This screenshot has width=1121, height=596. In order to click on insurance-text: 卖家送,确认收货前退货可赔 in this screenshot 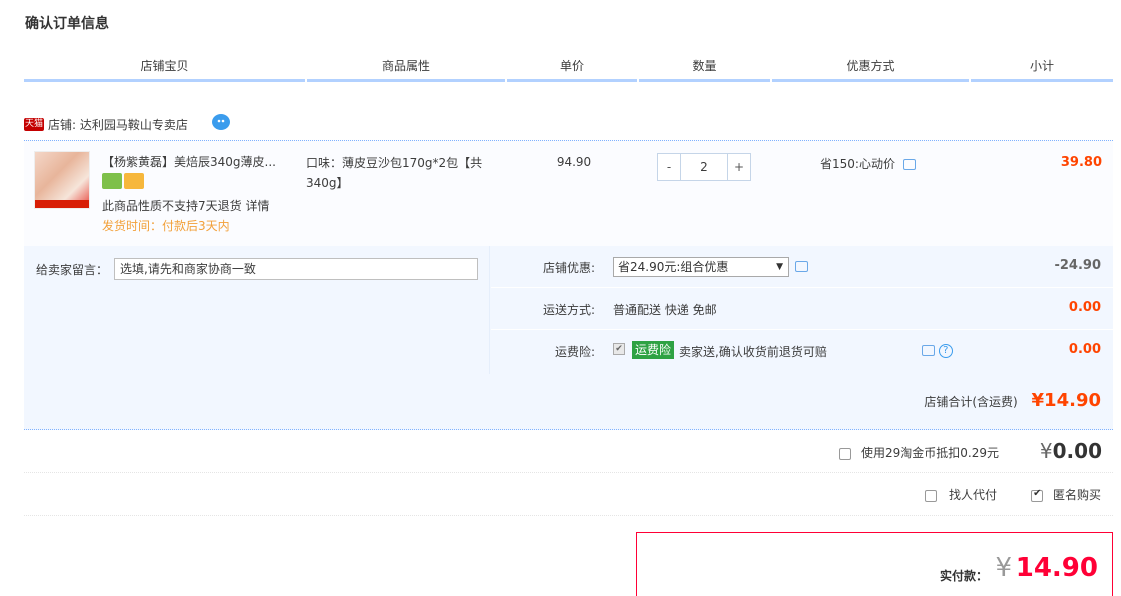, I will do `click(753, 352)`.